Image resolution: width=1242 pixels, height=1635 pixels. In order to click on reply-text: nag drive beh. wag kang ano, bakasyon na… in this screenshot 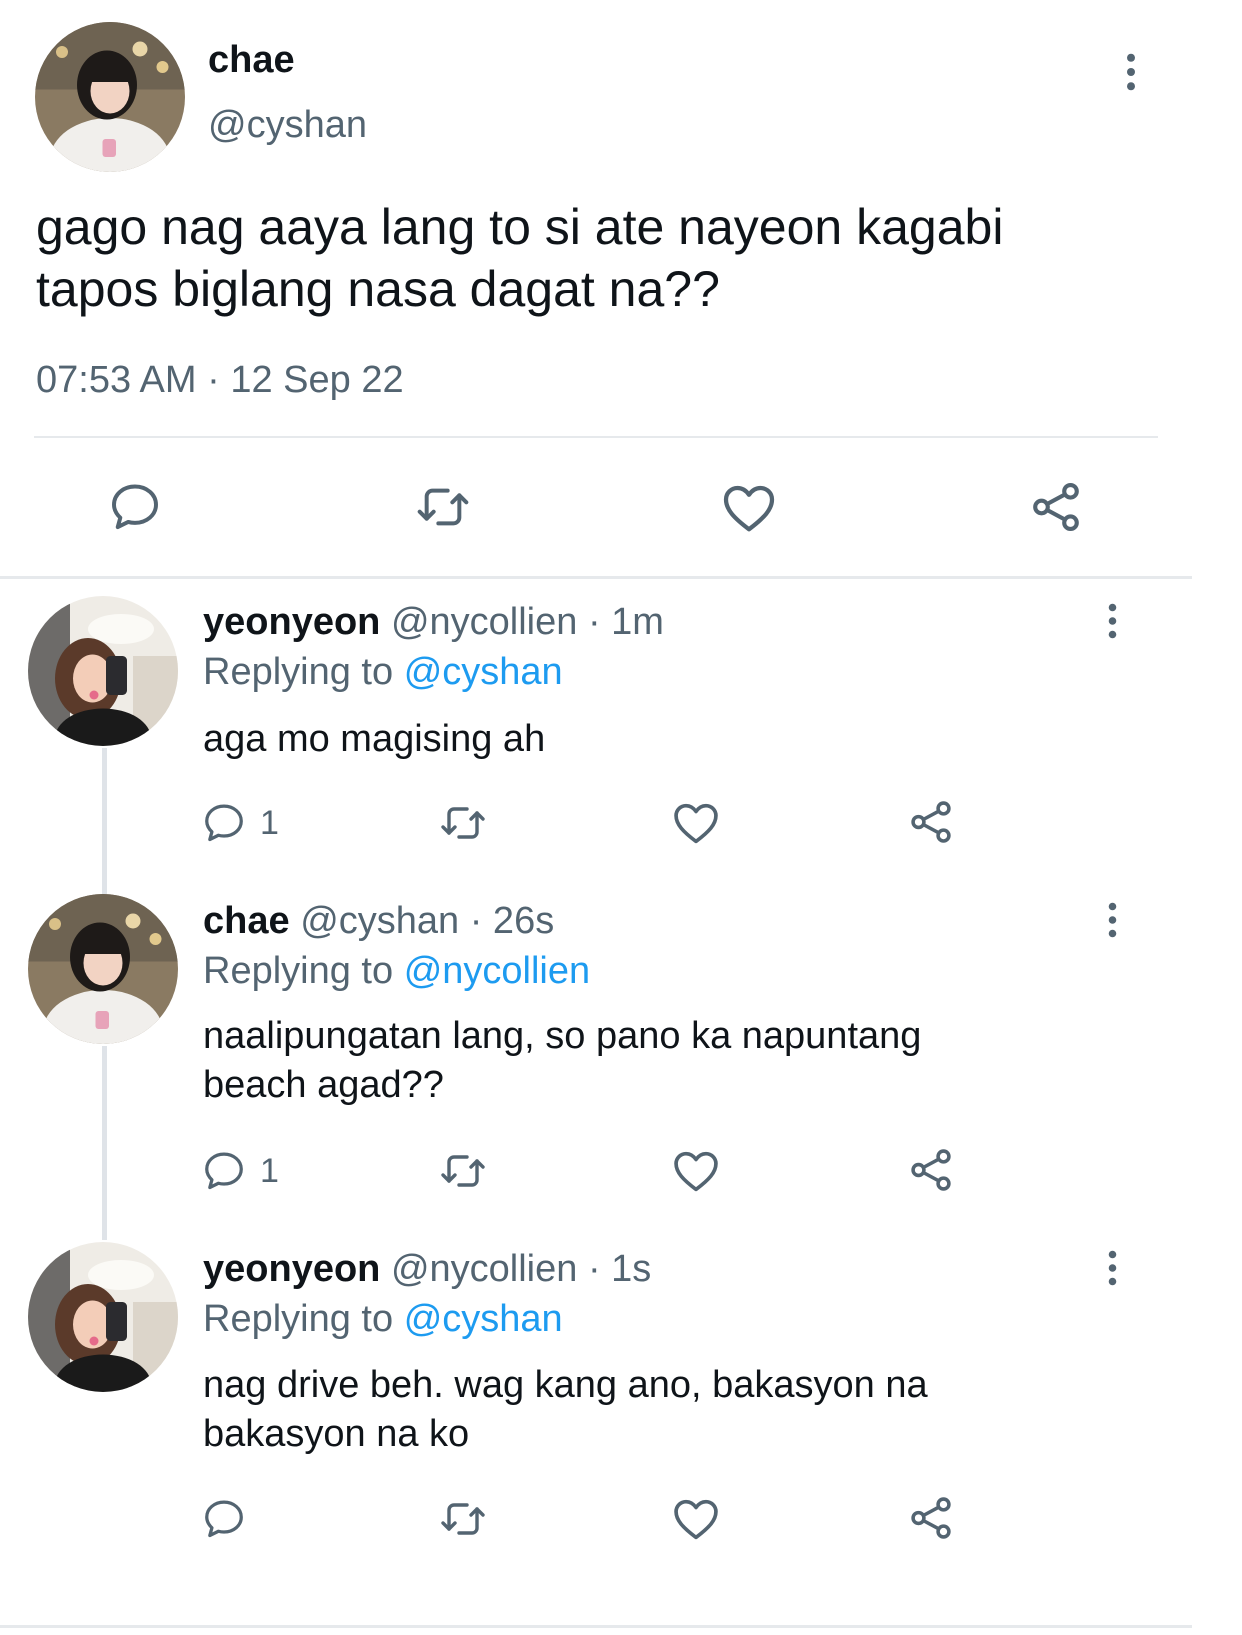, I will do `click(565, 1410)`.